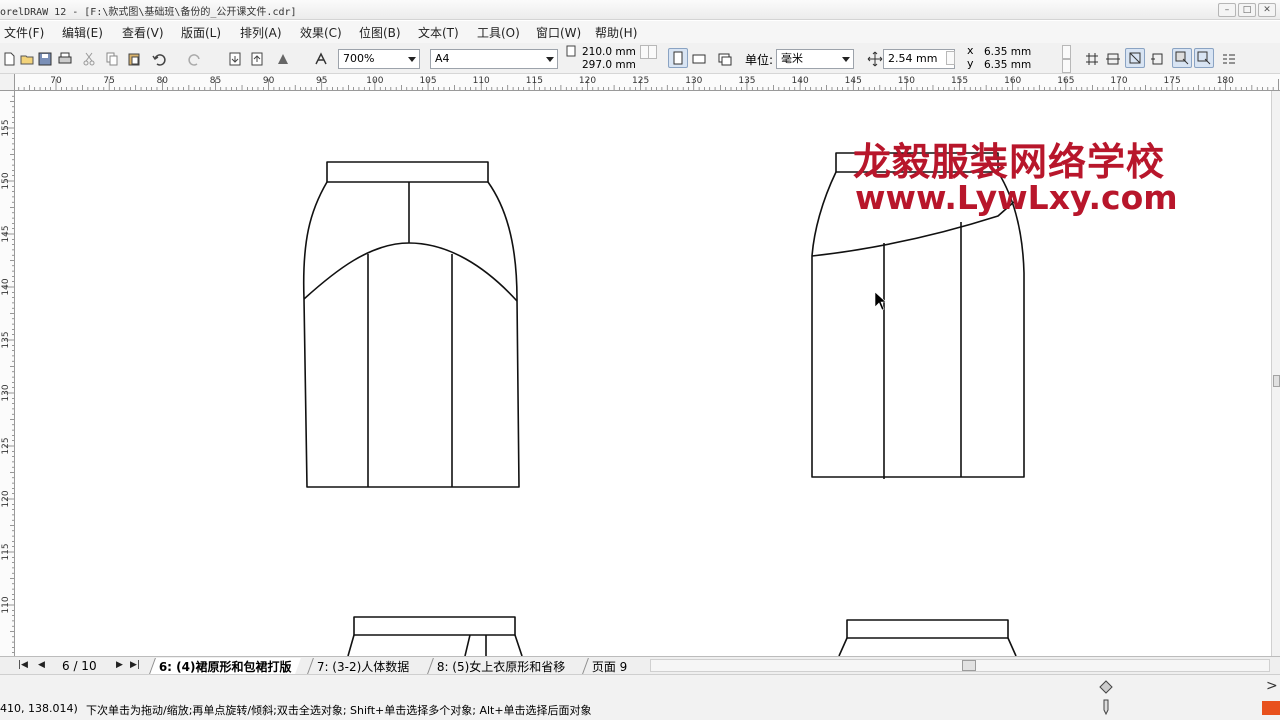 This screenshot has height=720, width=1280. Describe the element at coordinates (65, 59) in the screenshot. I see `print-icon` at that location.